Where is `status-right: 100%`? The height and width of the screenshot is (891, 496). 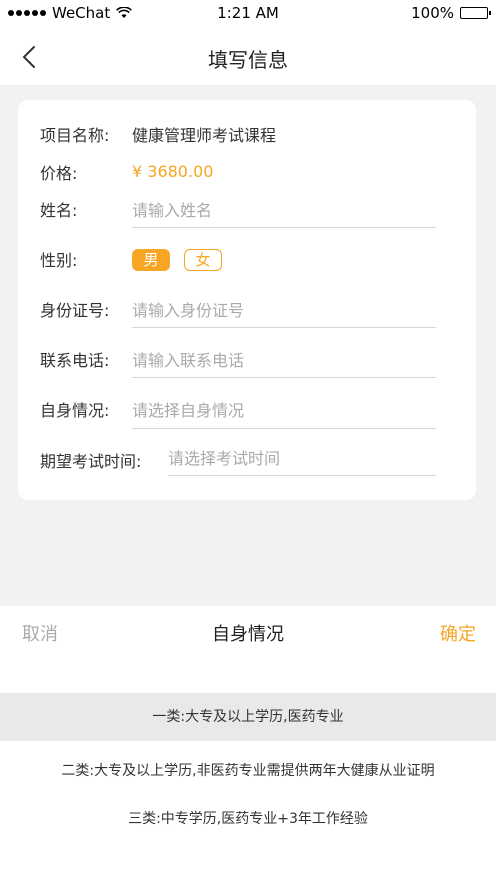
status-right: 100% is located at coordinates (451, 13).